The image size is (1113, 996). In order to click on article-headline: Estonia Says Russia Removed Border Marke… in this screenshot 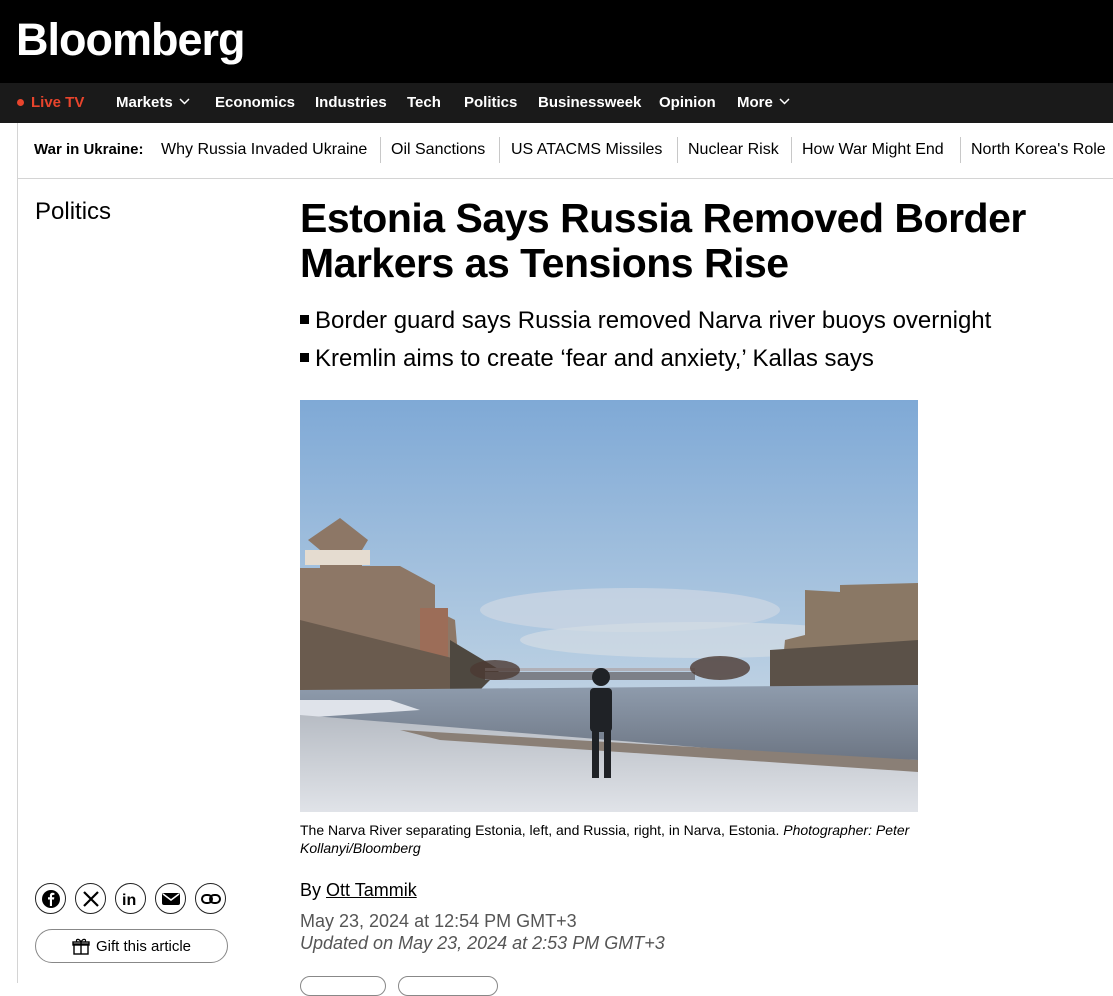, I will do `click(663, 240)`.